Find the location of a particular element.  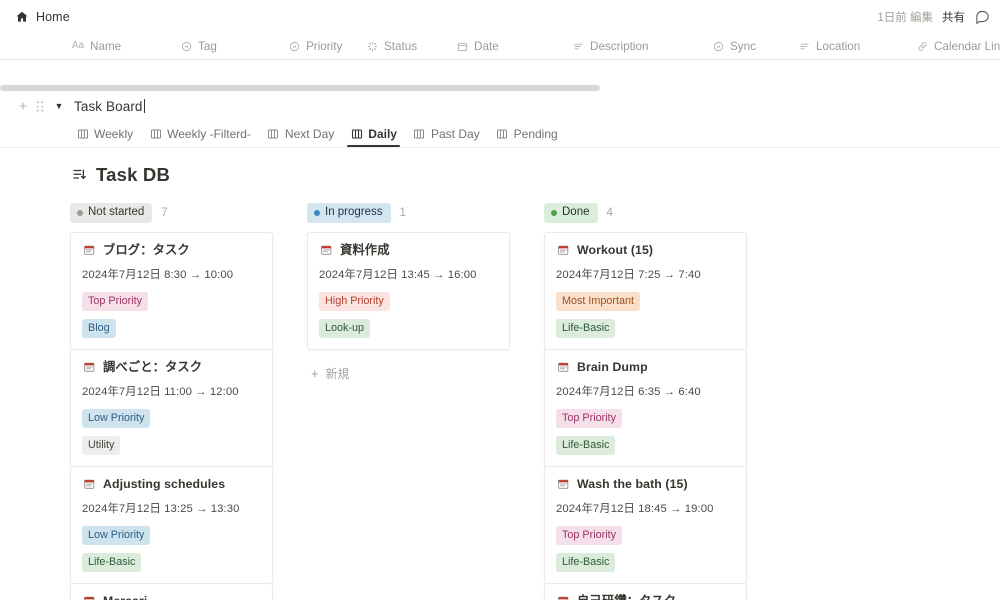

top-bar: Home 1日前 編集 共有 is located at coordinates (500, 16).